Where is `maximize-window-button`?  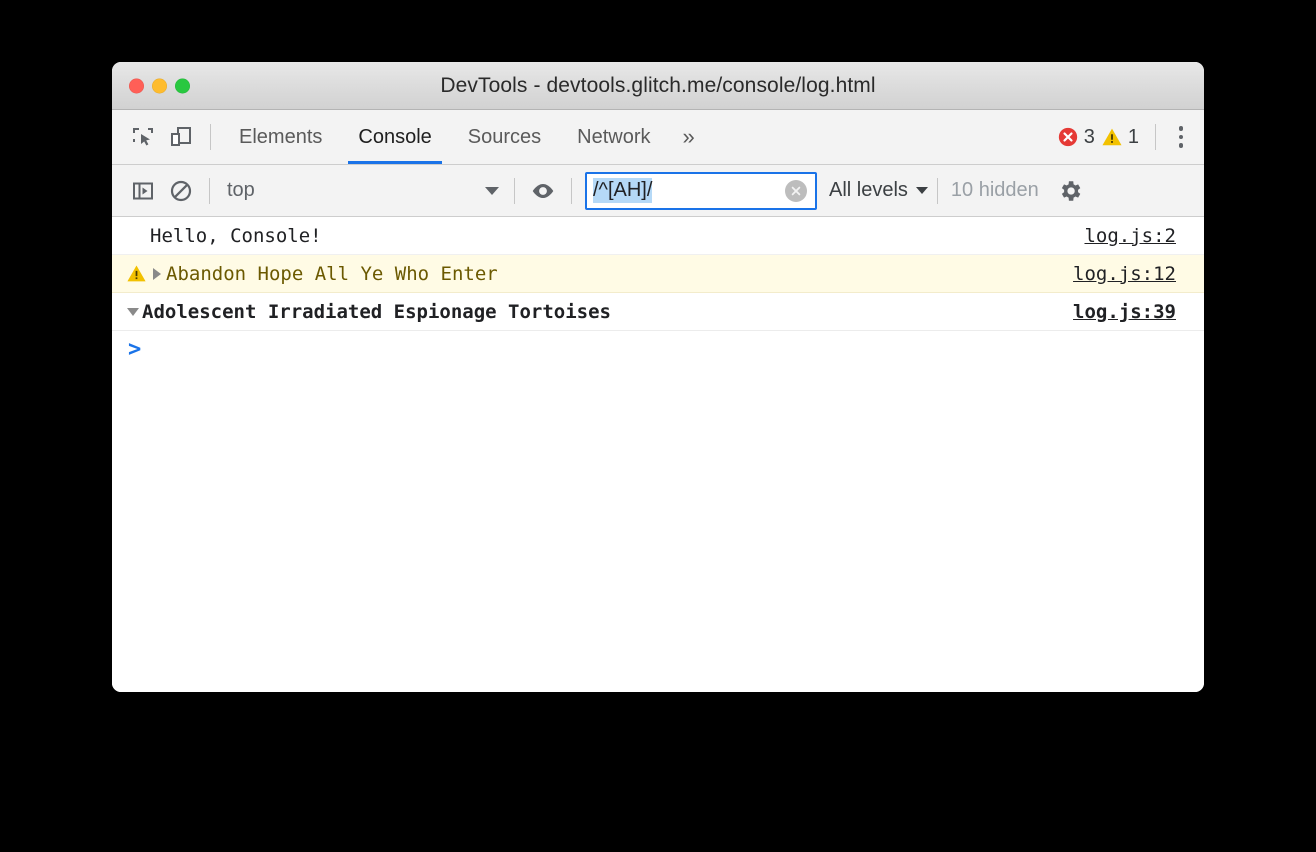 maximize-window-button is located at coordinates (182, 85).